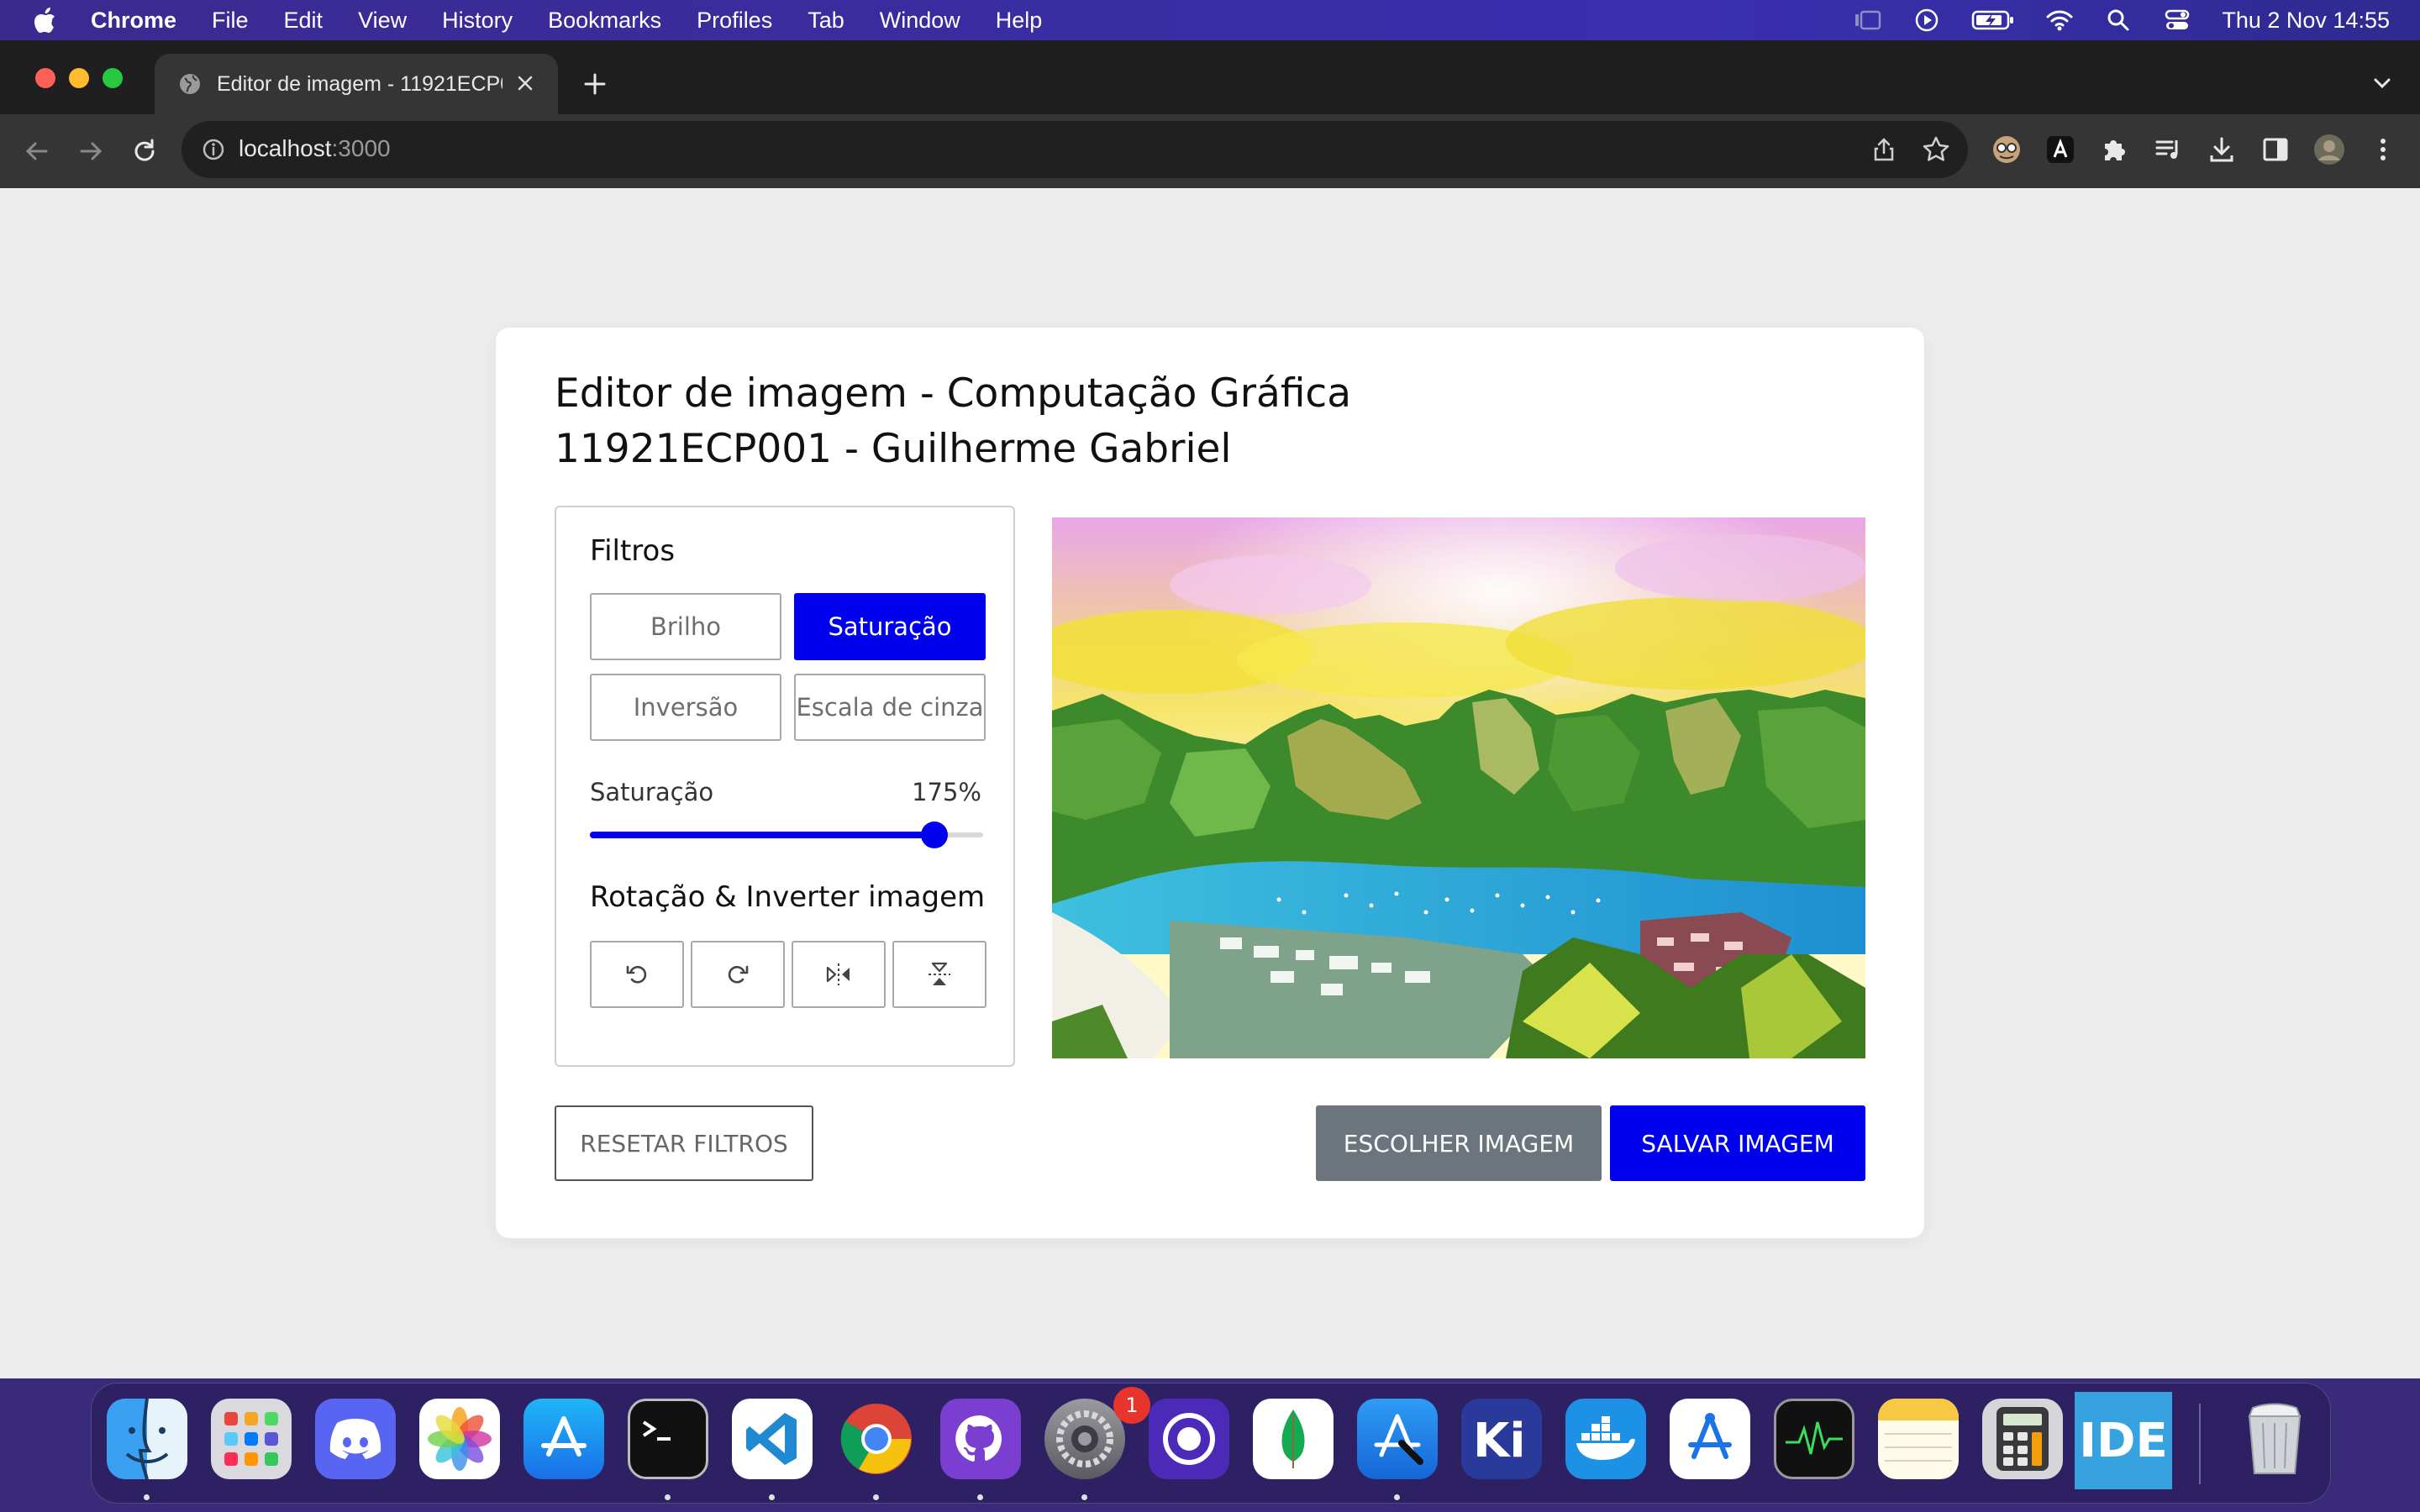 This screenshot has width=2420, height=1512. What do you see at coordinates (2275, 149) in the screenshot?
I see `side-panel-icon` at bounding box center [2275, 149].